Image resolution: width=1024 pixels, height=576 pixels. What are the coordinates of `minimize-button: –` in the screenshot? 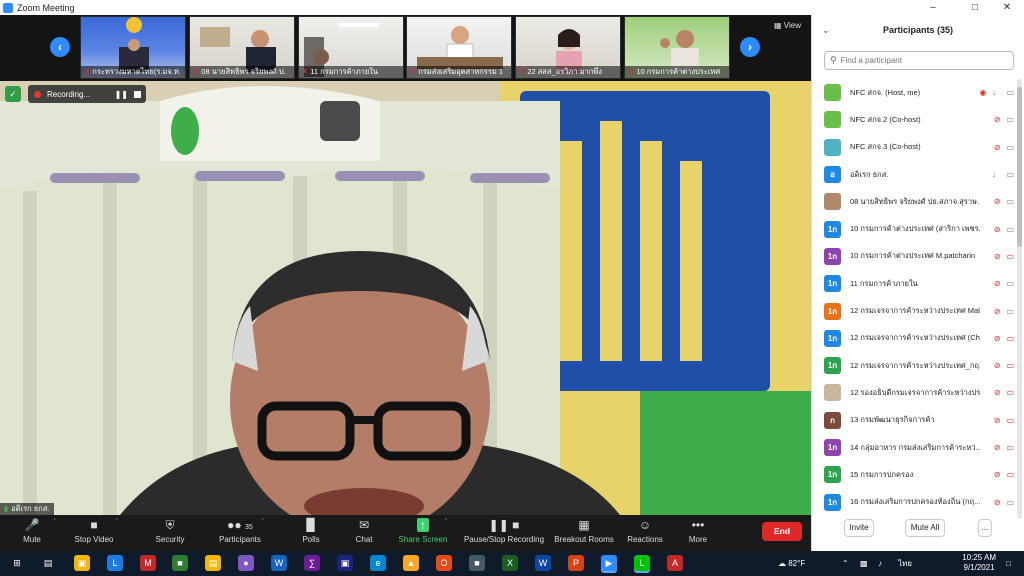 It's located at (933, 7).